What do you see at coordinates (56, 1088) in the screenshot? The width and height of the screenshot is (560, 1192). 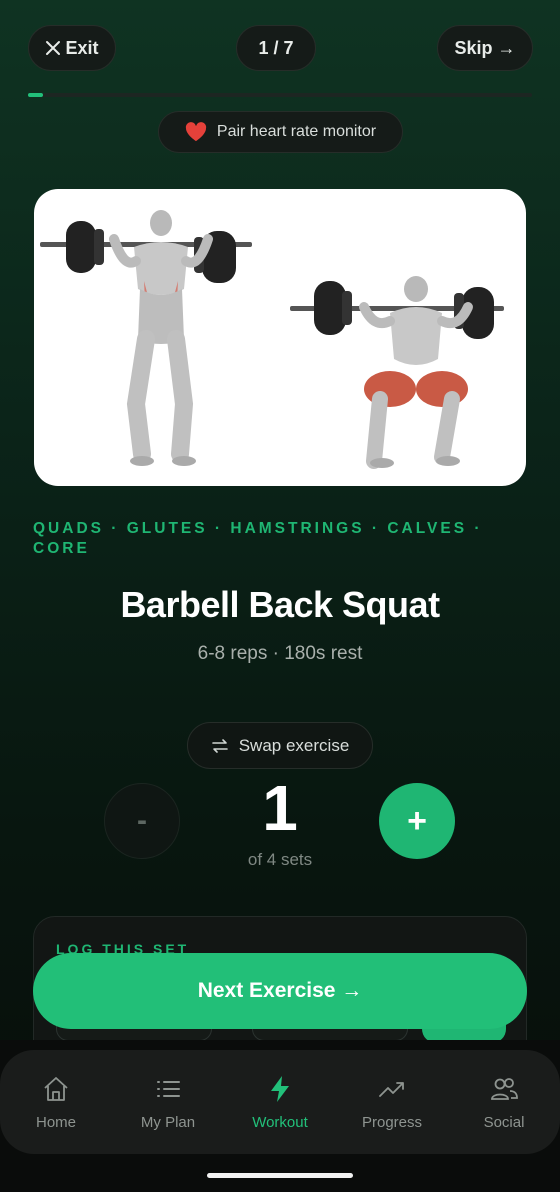 I see `home-icon` at bounding box center [56, 1088].